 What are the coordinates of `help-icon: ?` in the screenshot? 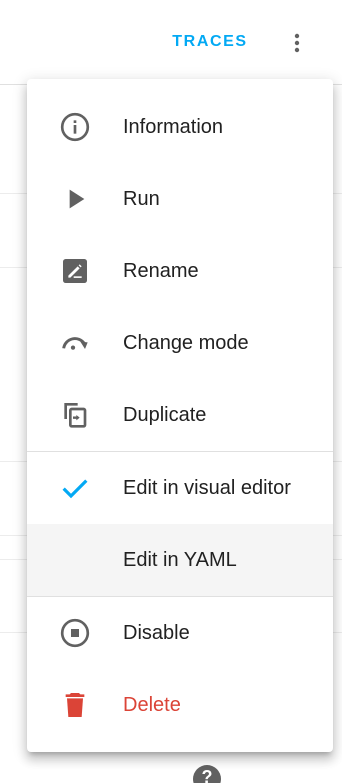 It's located at (207, 775).